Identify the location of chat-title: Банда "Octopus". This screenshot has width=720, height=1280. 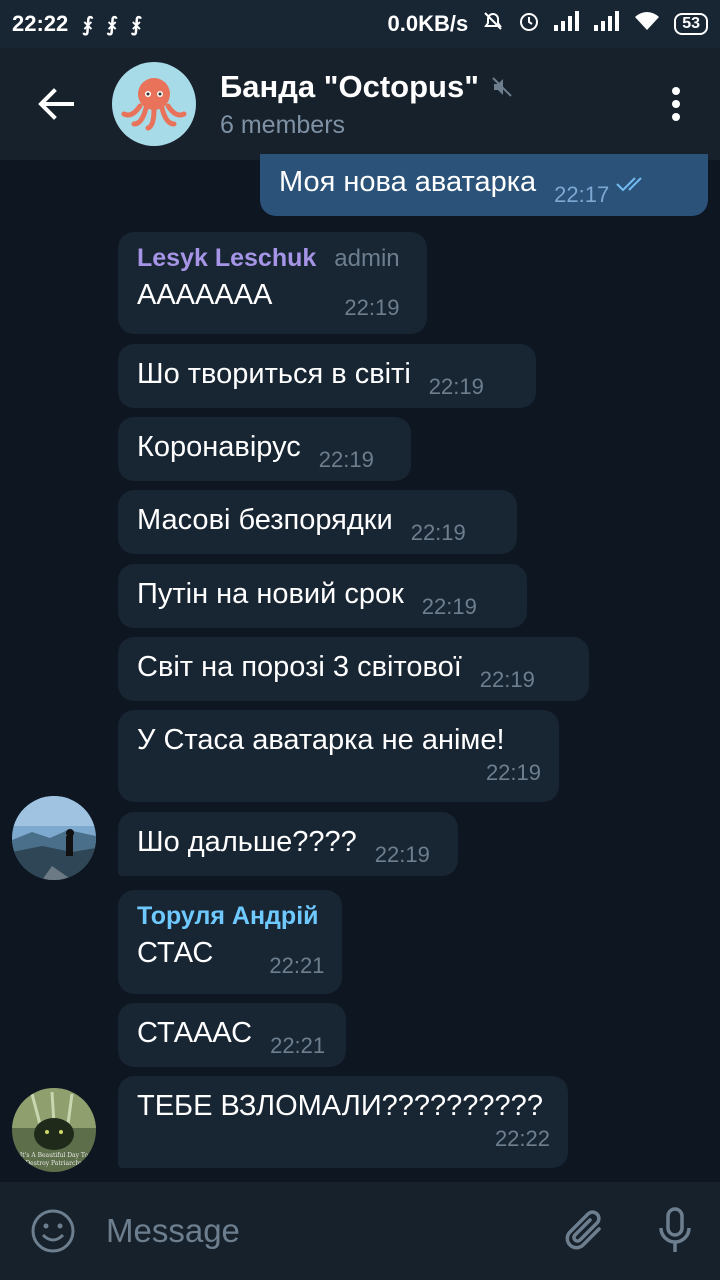
(349, 86).